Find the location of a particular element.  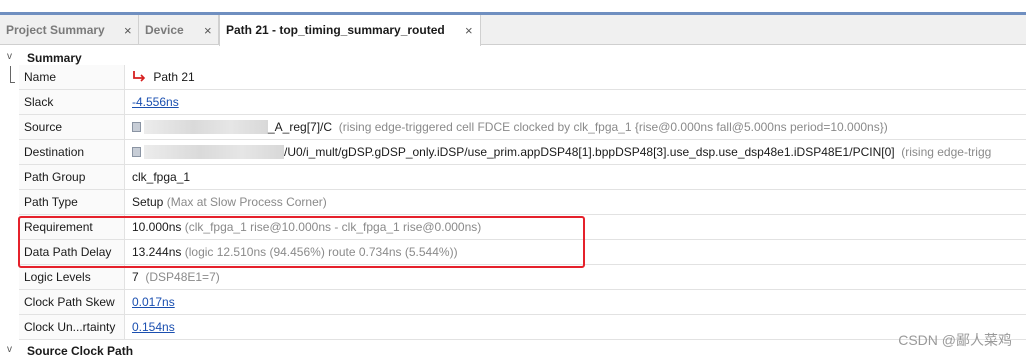

tab-path-21: Path 21 - top_timing_summary_routed × is located at coordinates (350, 30).